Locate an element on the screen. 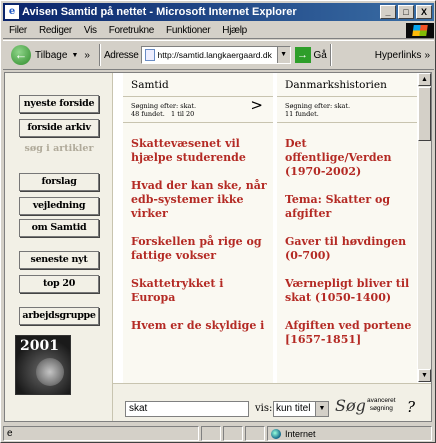 The width and height of the screenshot is (436, 443). sog-logo-icon: Søg is located at coordinates (350, 405).